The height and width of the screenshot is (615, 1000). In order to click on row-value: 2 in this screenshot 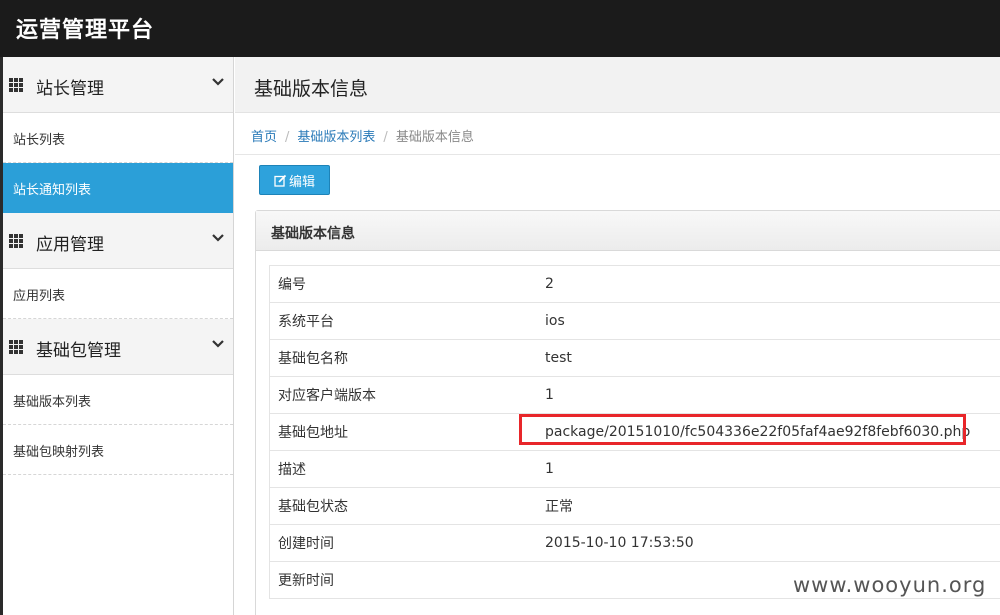, I will do `click(767, 284)`.